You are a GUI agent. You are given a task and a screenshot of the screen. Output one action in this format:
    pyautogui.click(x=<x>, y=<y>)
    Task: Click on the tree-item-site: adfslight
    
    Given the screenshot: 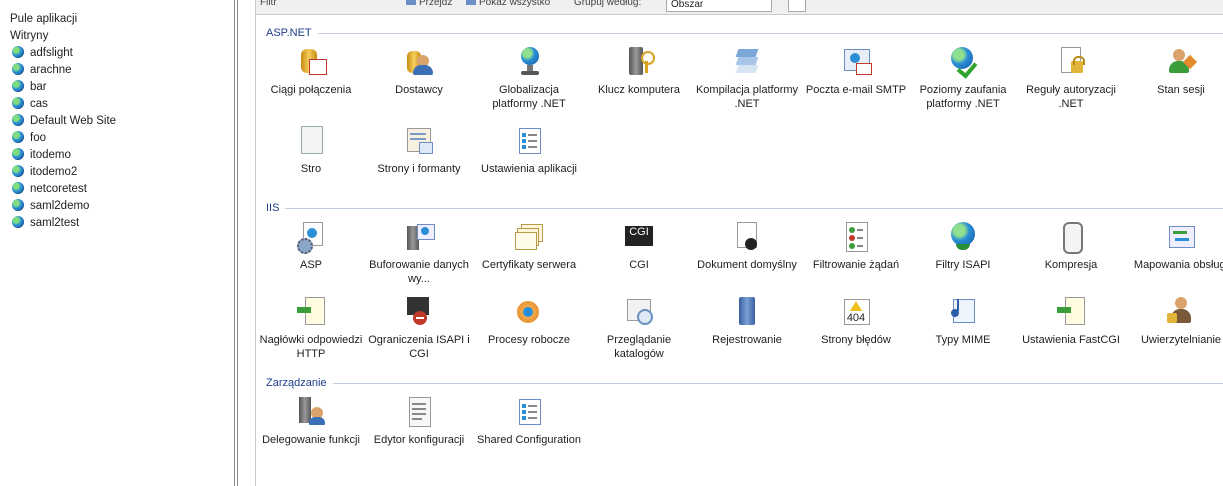 What is the action you would take?
    pyautogui.click(x=42, y=53)
    